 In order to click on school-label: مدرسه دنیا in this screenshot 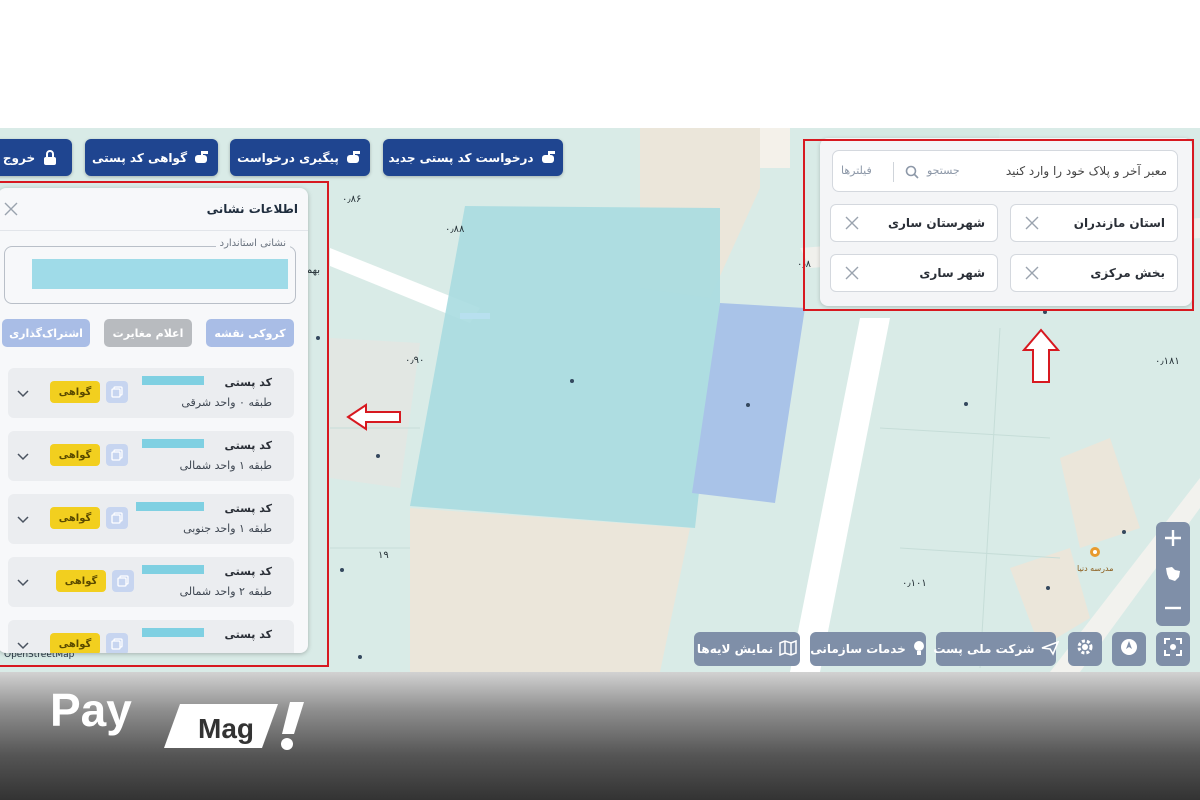, I will do `click(1095, 568)`.